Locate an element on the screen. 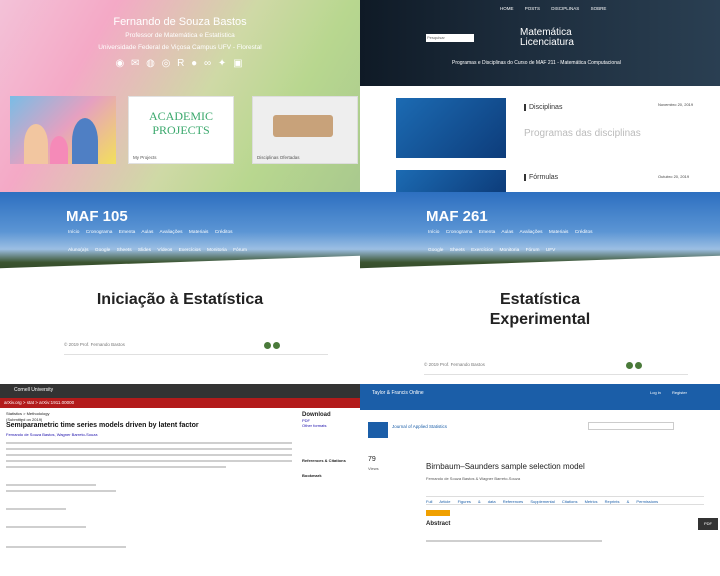 The height and width of the screenshot is (576, 720). paper-category: Statistics > Methodology is located at coordinates (28, 413).